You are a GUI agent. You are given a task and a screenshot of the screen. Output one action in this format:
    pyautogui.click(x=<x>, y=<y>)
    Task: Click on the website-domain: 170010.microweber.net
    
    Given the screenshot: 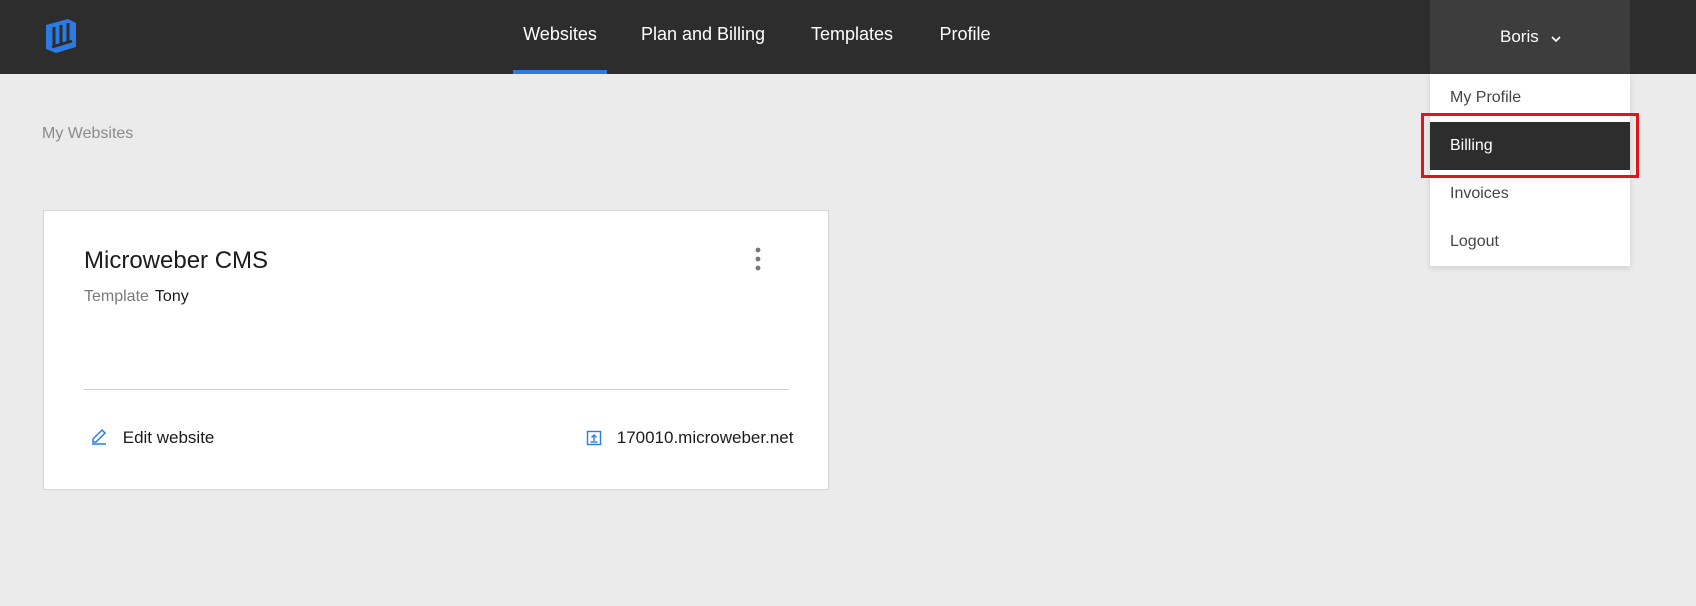 What is the action you would take?
    pyautogui.click(x=705, y=437)
    